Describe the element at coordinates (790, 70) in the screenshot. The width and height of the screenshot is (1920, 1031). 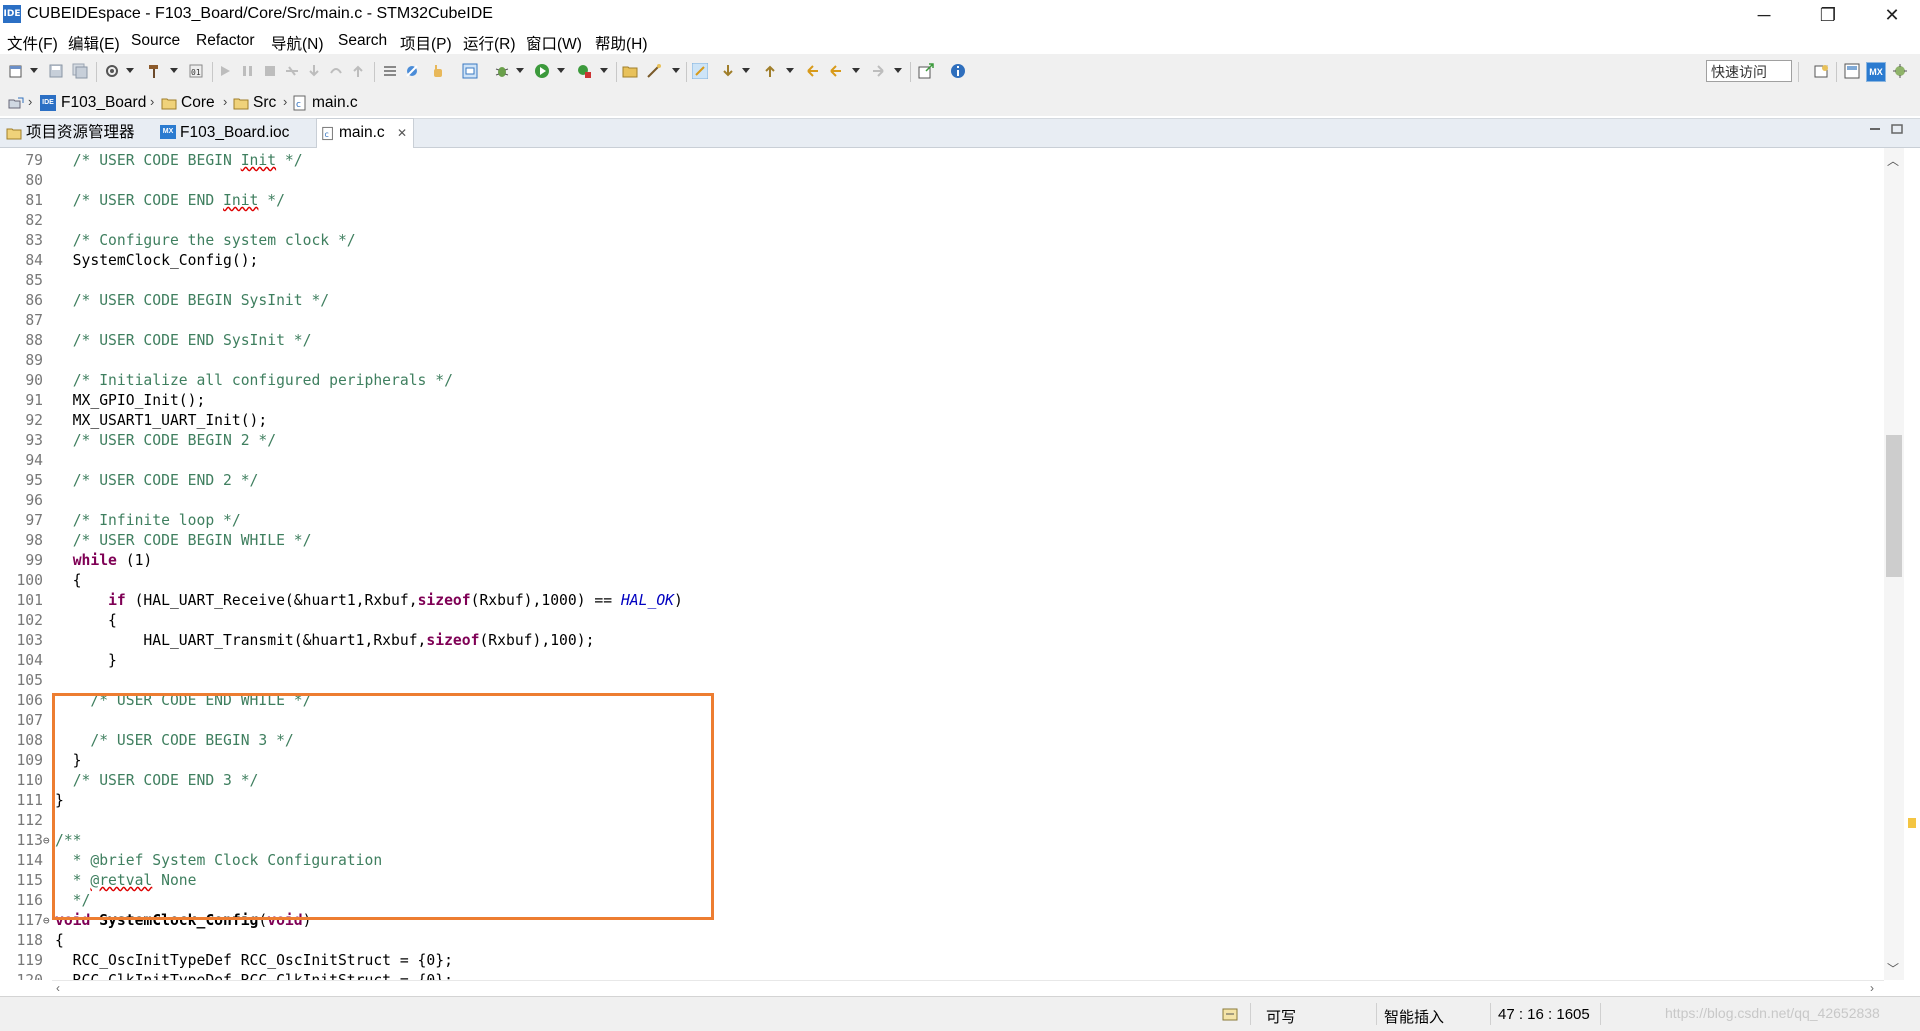
I see `previous-annotation-dropdown-icon` at that location.